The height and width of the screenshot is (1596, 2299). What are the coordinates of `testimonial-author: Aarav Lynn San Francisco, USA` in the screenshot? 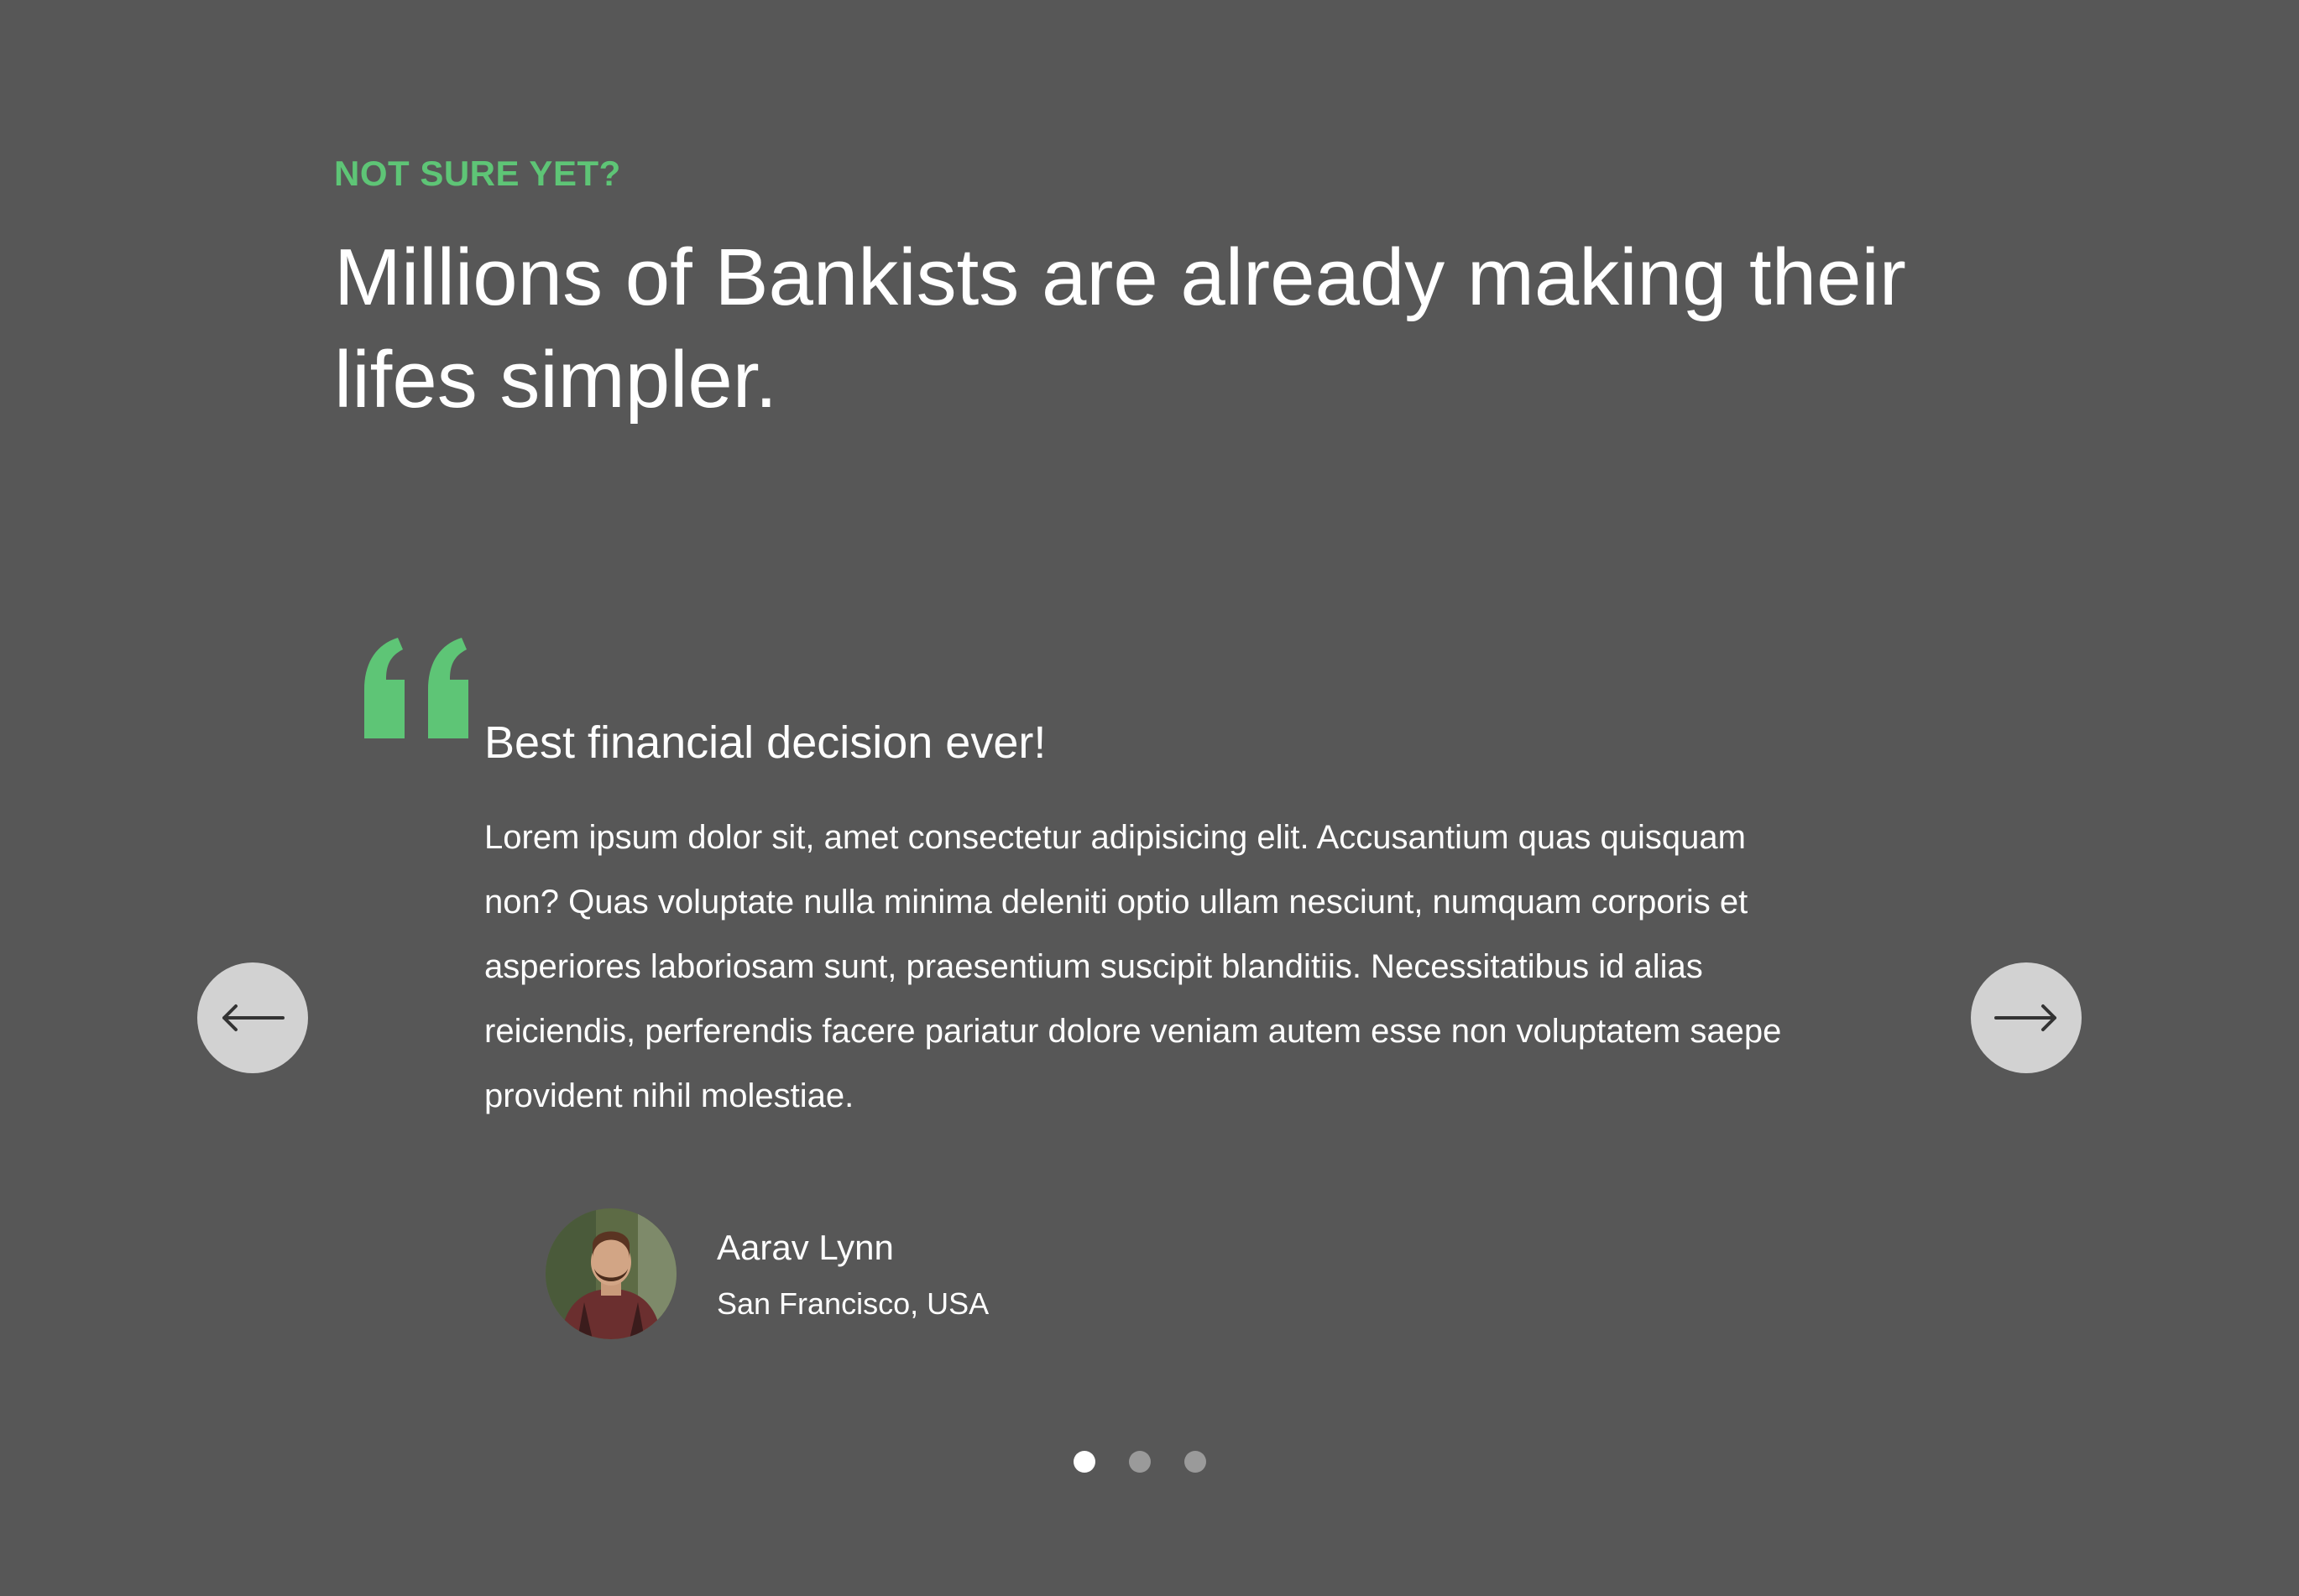 It's located at (768, 1273).